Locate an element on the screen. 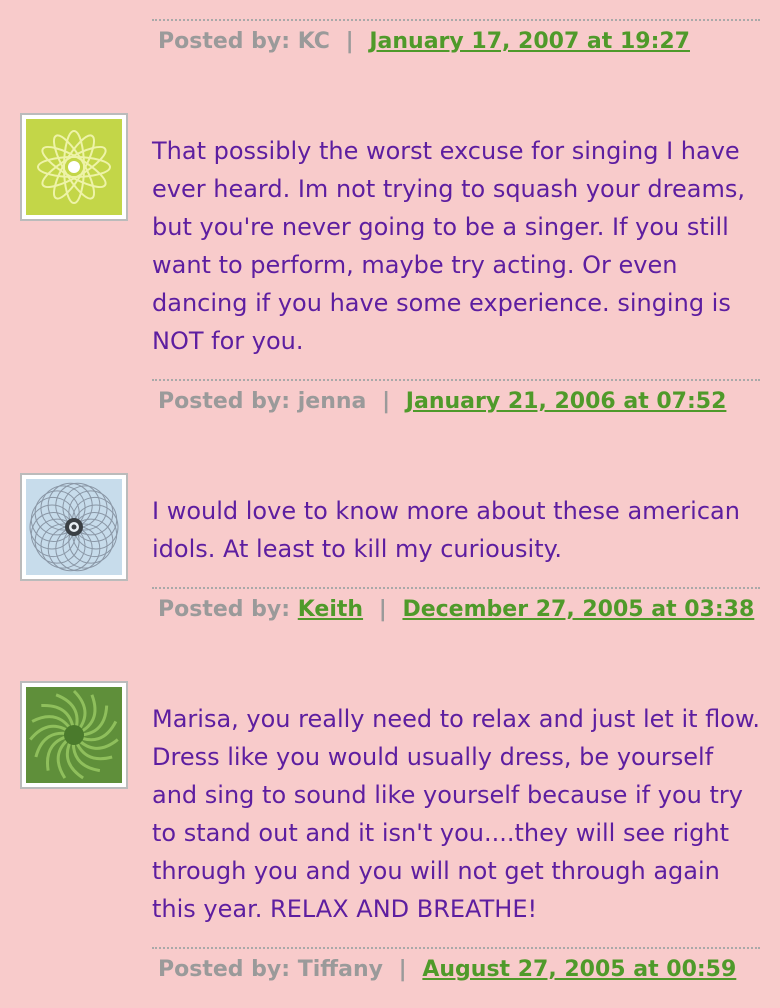  comment-author: KC is located at coordinates (313, 41).